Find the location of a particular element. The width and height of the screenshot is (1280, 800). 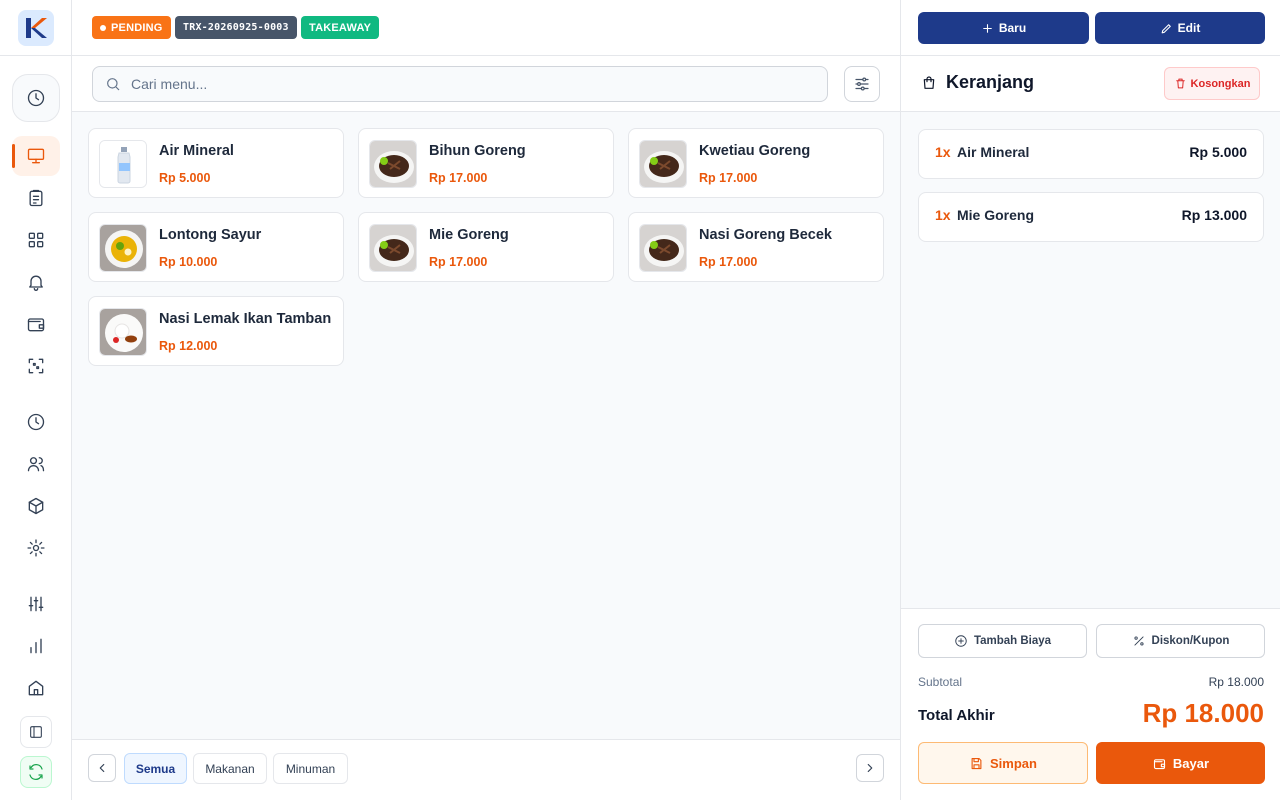

history-icon is located at coordinates (36, 422).